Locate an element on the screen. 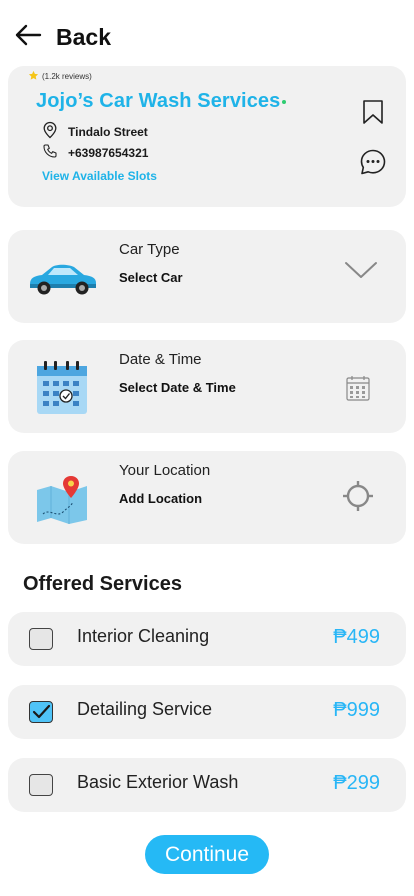 The height and width of the screenshot is (896, 414). service-item-exterior: Basic Exterior Wash ₱299 is located at coordinates (207, 785).